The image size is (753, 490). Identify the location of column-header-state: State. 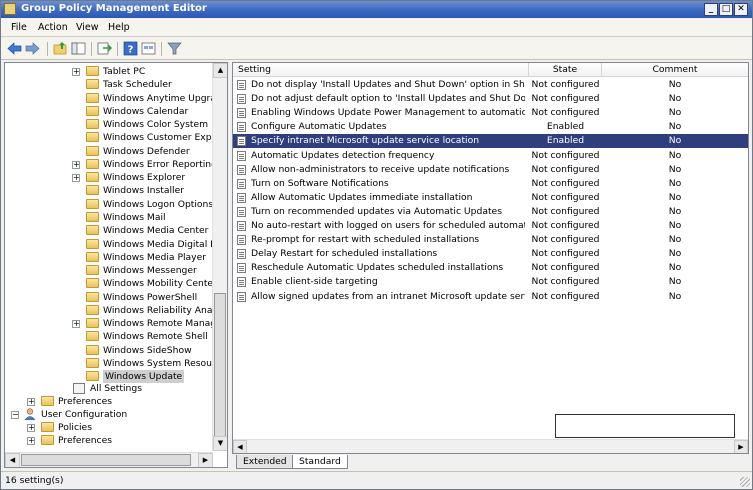
(565, 70).